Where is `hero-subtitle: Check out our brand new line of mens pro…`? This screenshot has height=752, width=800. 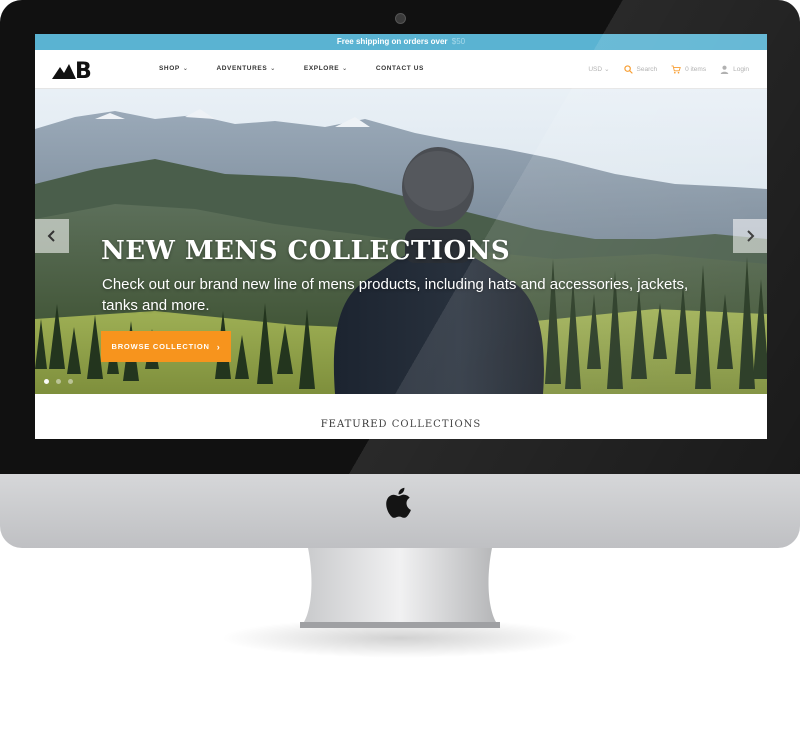
hero-subtitle: Check out our brand new line of mens pro… is located at coordinates (395, 295).